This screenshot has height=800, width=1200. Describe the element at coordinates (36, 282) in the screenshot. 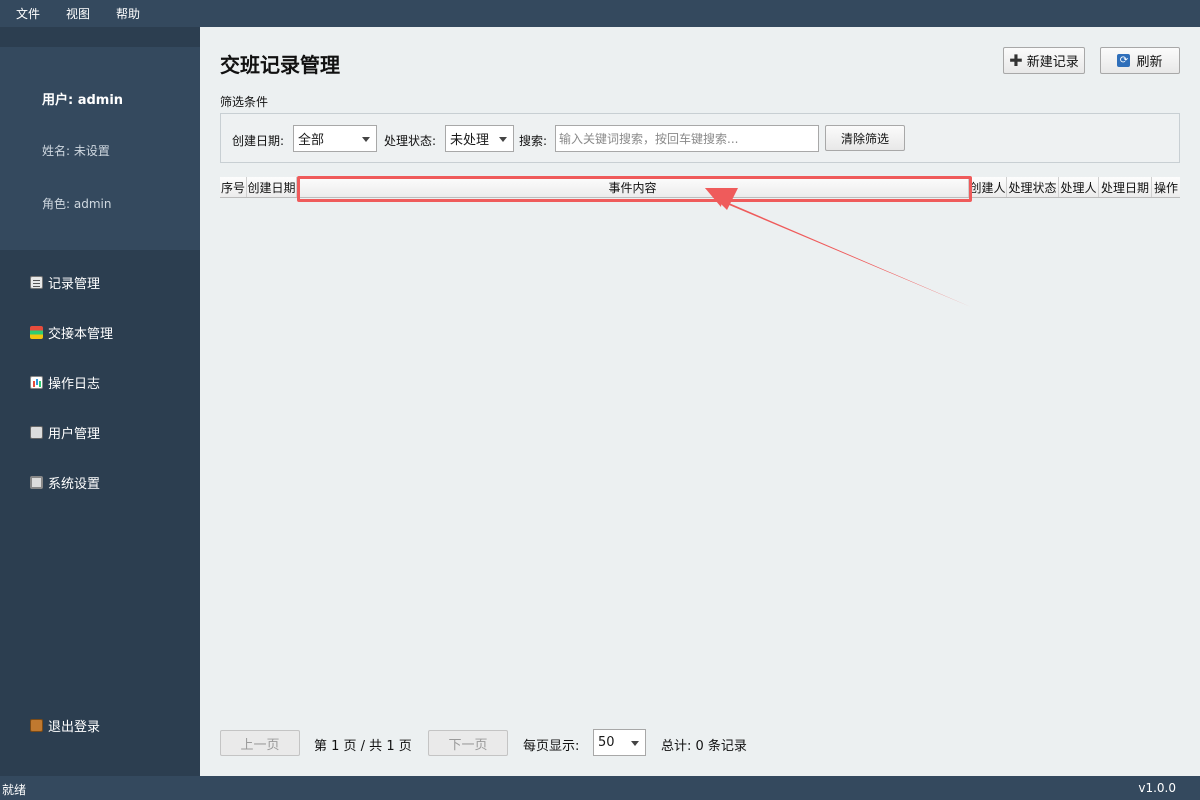

I see `clipboard-icon` at that location.